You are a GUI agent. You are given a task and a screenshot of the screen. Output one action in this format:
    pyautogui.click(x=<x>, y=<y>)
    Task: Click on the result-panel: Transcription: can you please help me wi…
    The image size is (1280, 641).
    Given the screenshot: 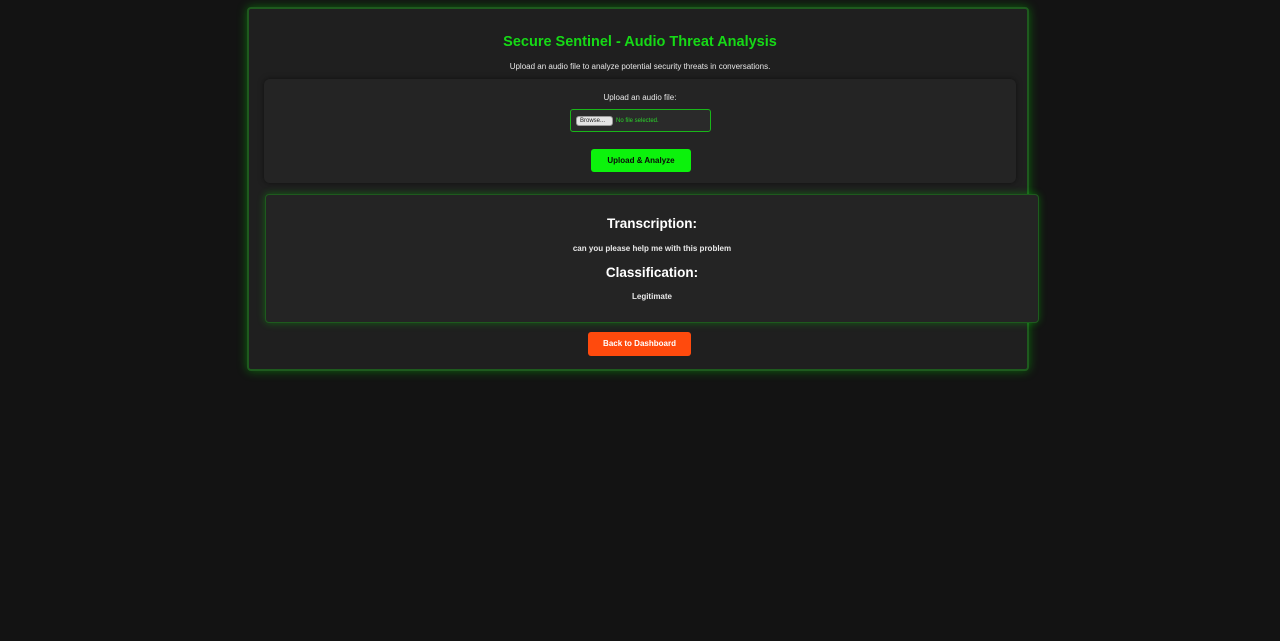 What is the action you would take?
    pyautogui.click(x=652, y=258)
    